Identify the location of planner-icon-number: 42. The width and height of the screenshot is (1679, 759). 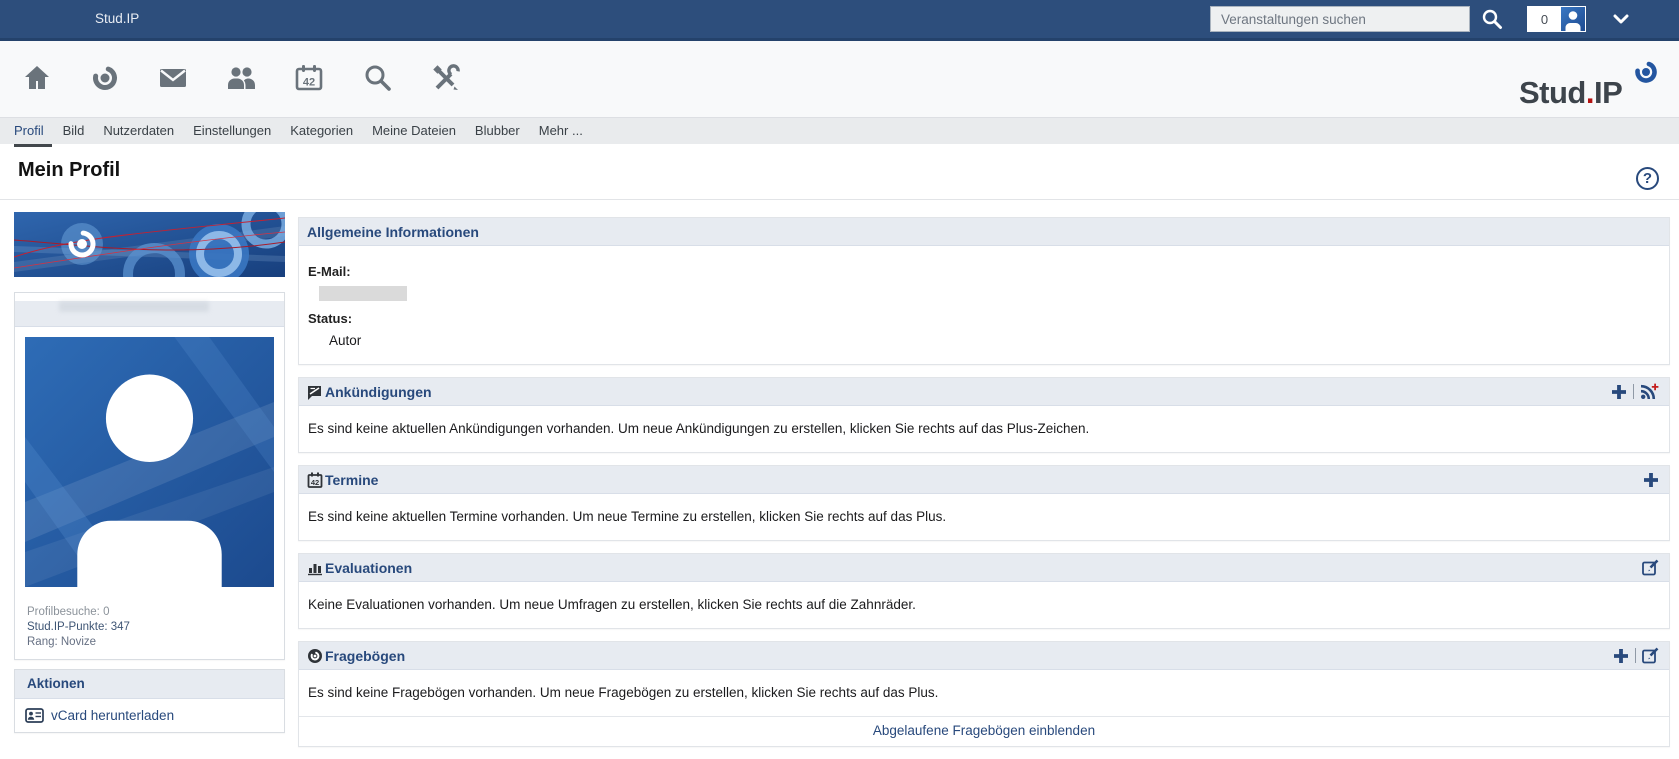
(309, 83).